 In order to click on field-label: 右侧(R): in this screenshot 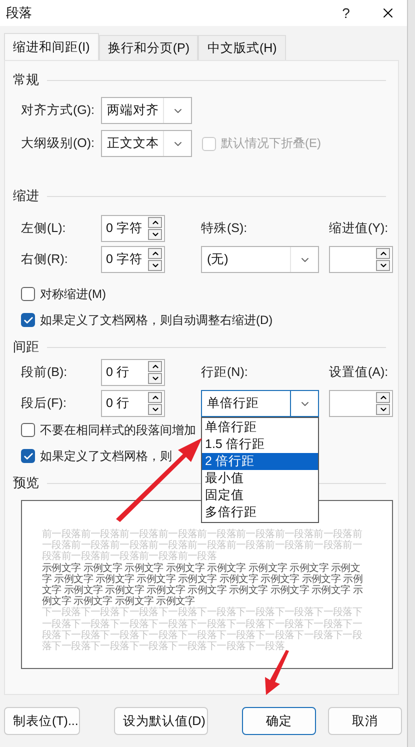, I will do `click(45, 259)`.